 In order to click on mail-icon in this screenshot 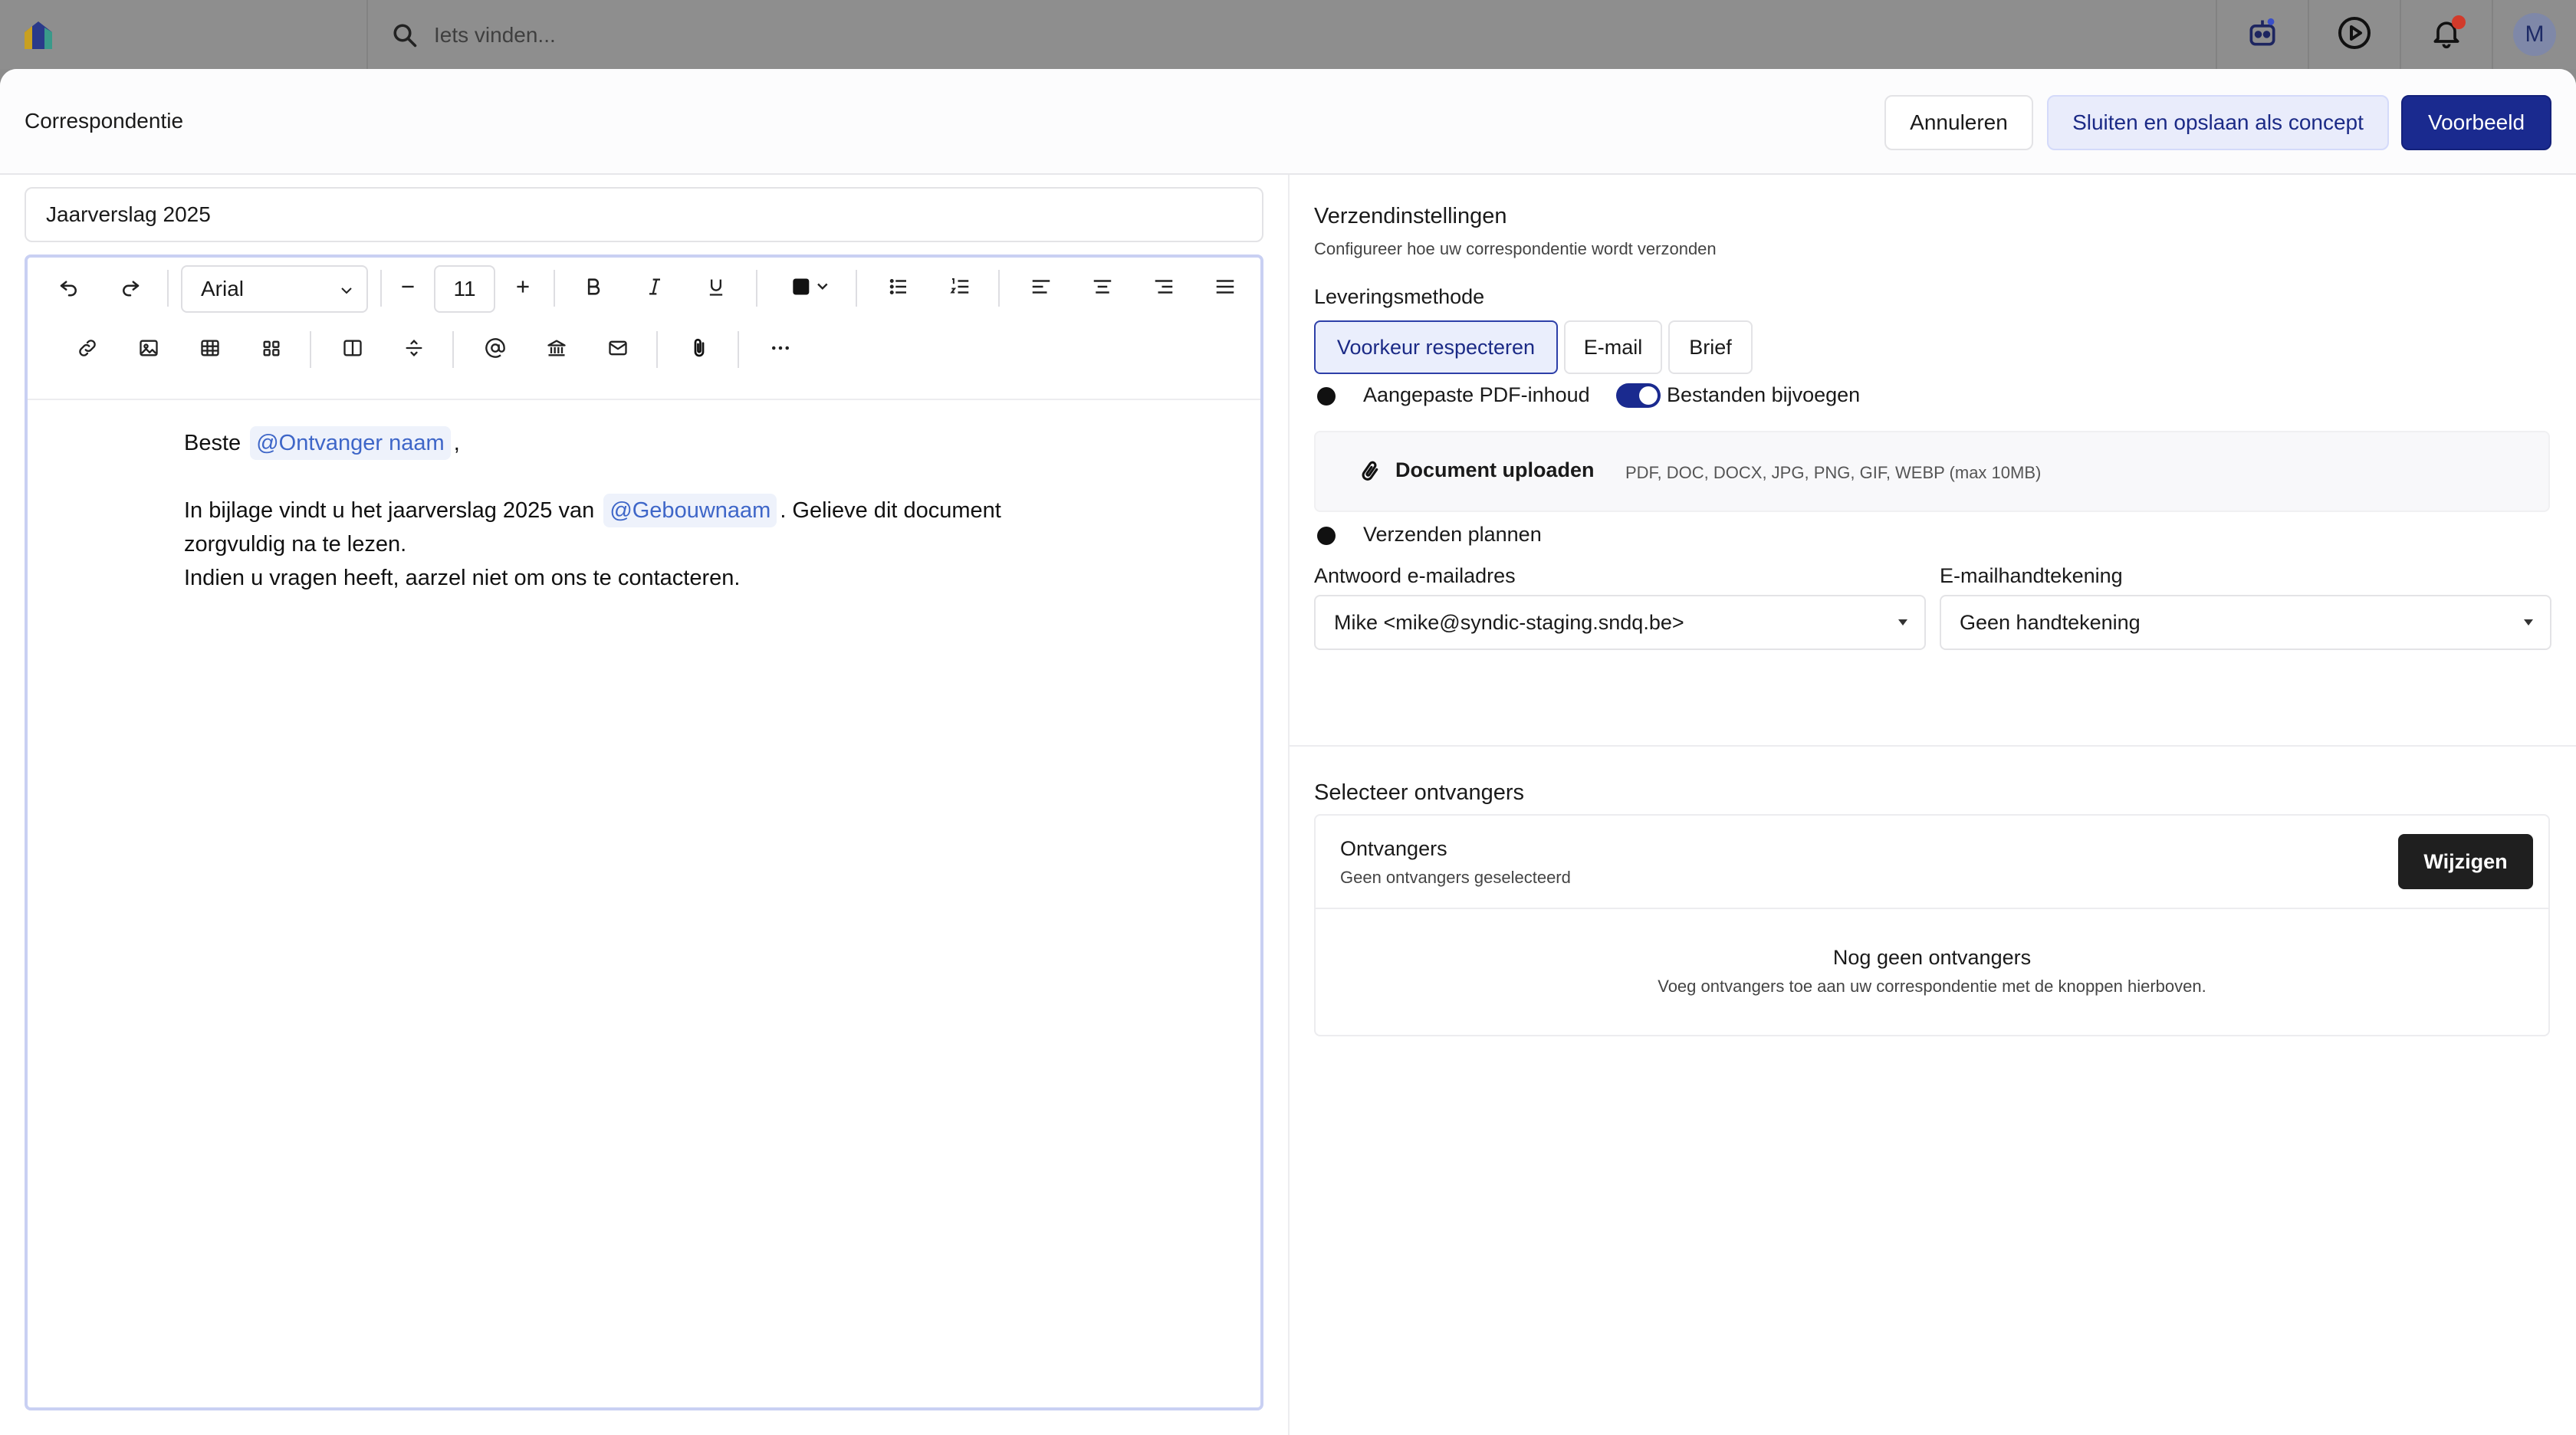, I will do `click(618, 350)`.